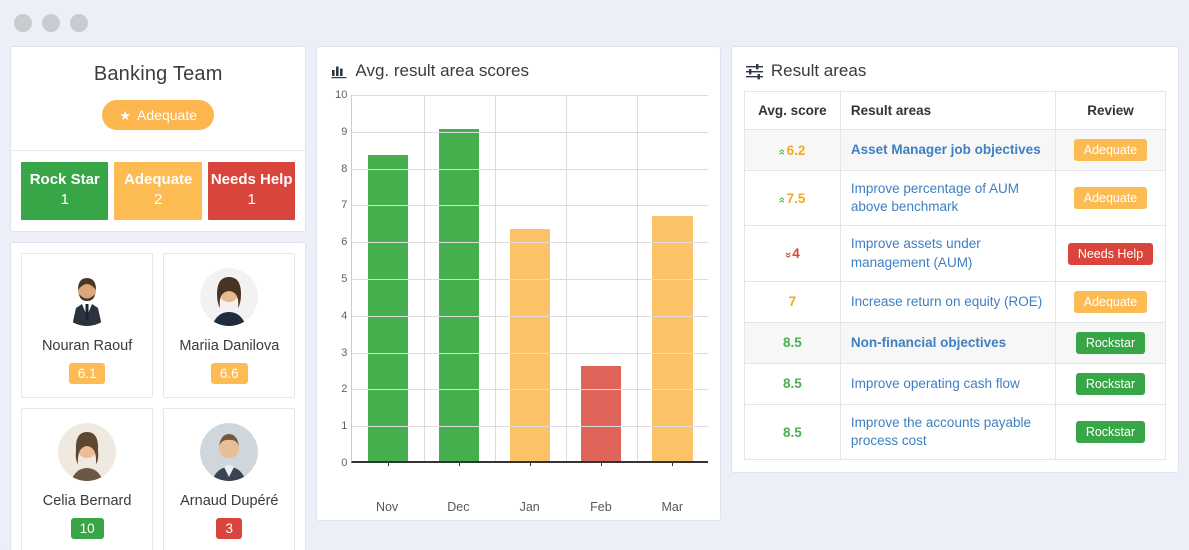 Image resolution: width=1189 pixels, height=550 pixels. I want to click on x-axis-tick-label: Jan, so click(529, 507).